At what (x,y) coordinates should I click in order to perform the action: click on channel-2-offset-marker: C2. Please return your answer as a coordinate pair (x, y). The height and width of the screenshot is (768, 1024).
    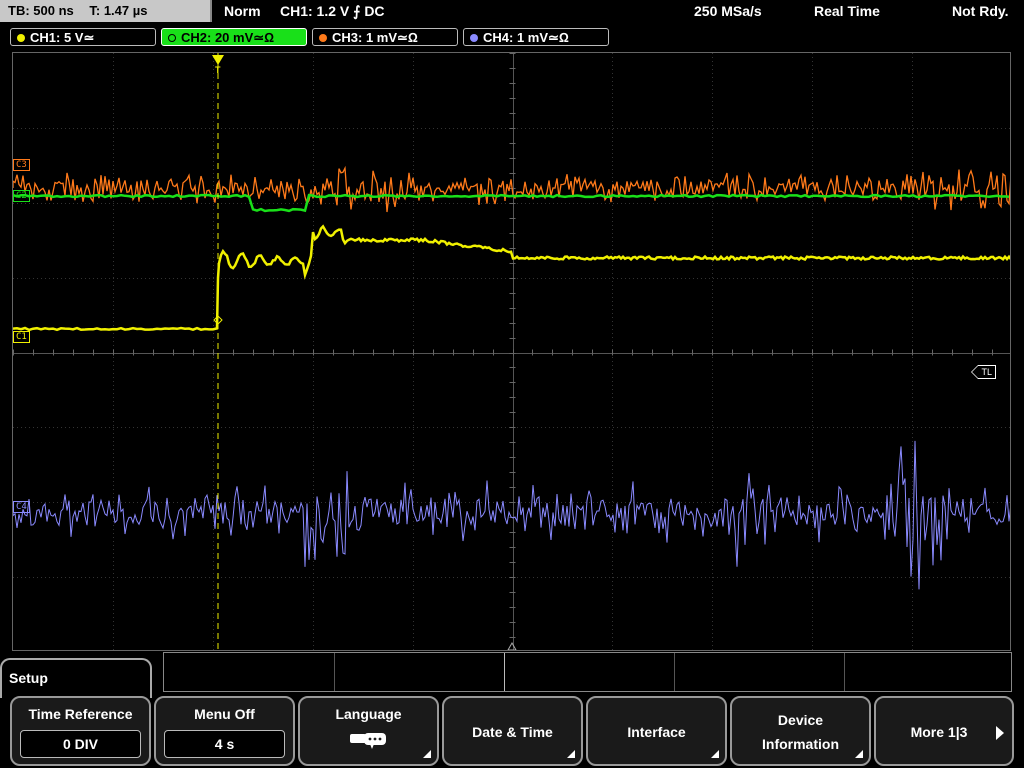
    Looking at the image, I should click on (21, 196).